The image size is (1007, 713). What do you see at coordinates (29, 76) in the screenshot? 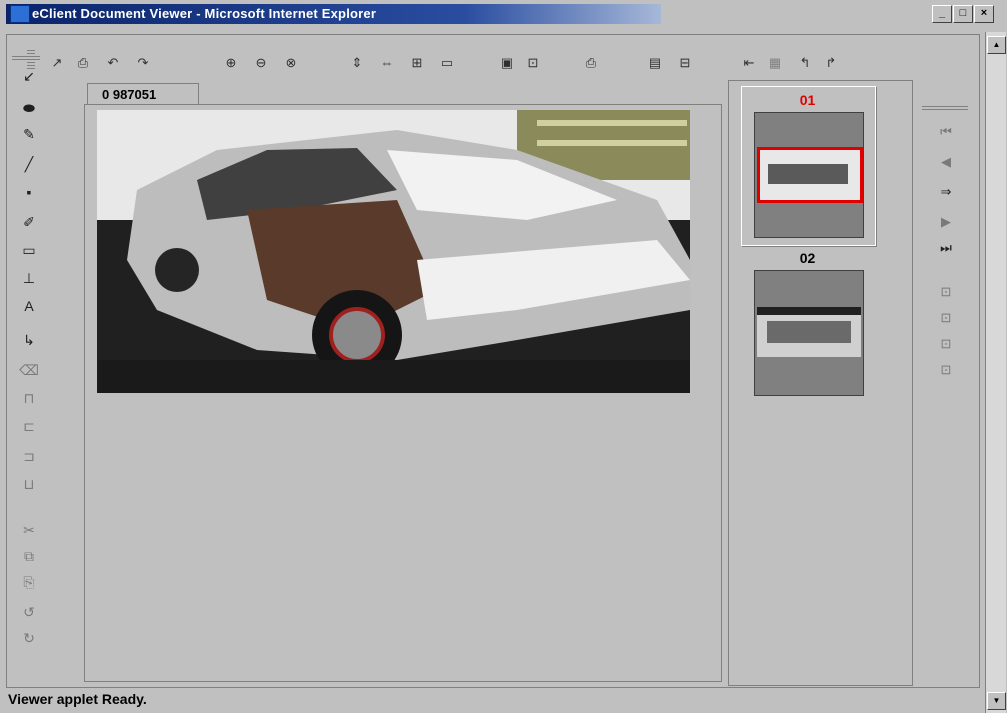
I see `arrow-select-icon: ↙` at bounding box center [29, 76].